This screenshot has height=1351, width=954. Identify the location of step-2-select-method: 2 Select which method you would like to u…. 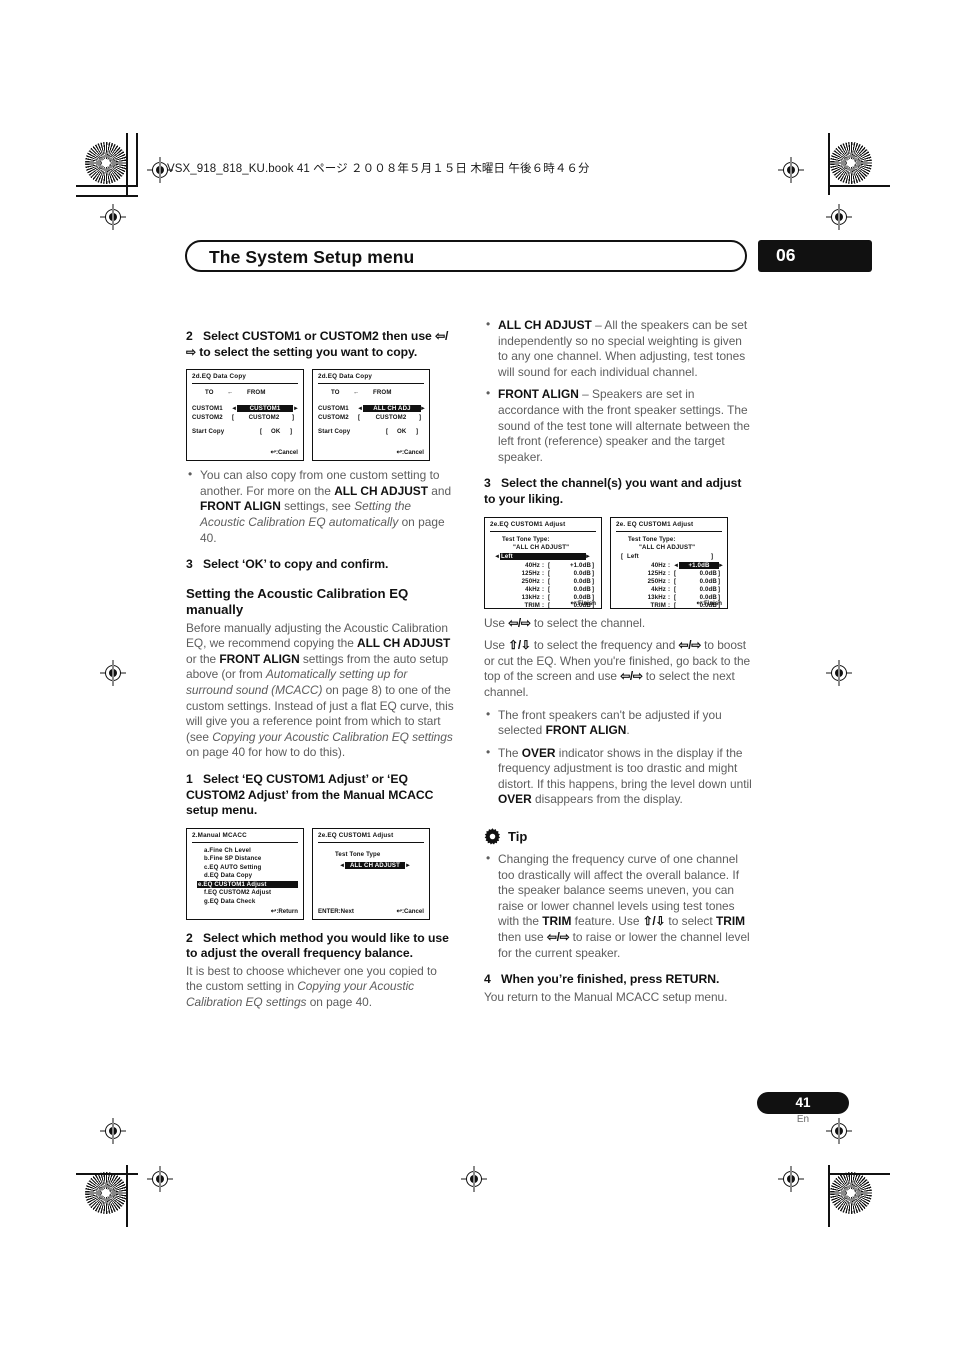
(321, 946).